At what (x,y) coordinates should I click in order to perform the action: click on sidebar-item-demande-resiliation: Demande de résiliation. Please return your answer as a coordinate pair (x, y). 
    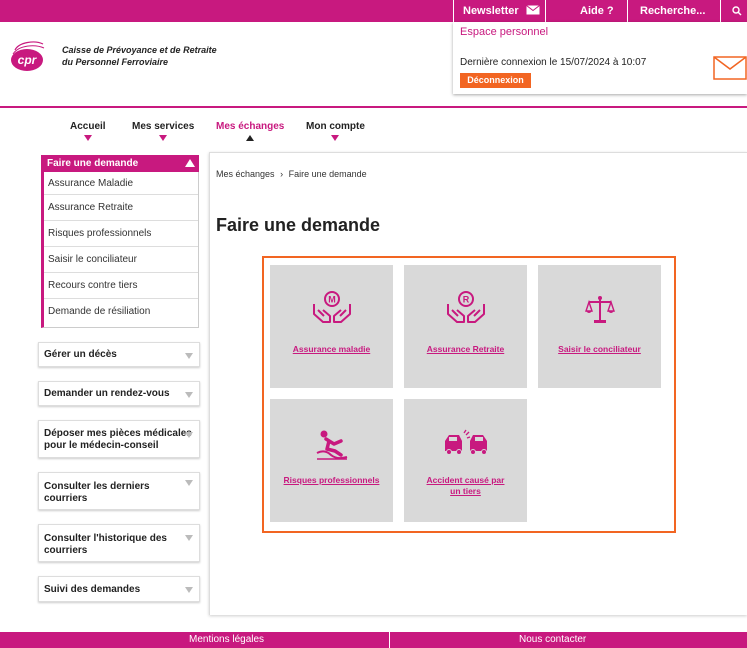
    Looking at the image, I should click on (121, 312).